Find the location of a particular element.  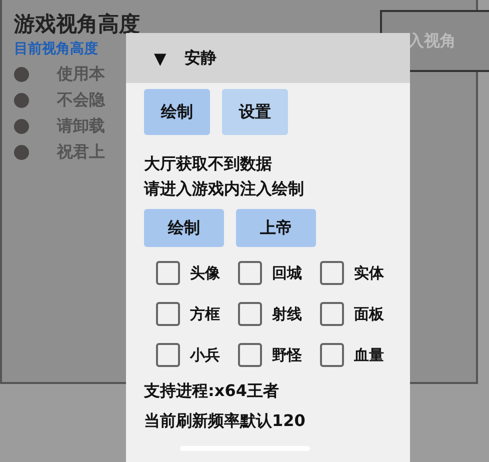

panel-header: ▼ 安静 is located at coordinates (268, 58).